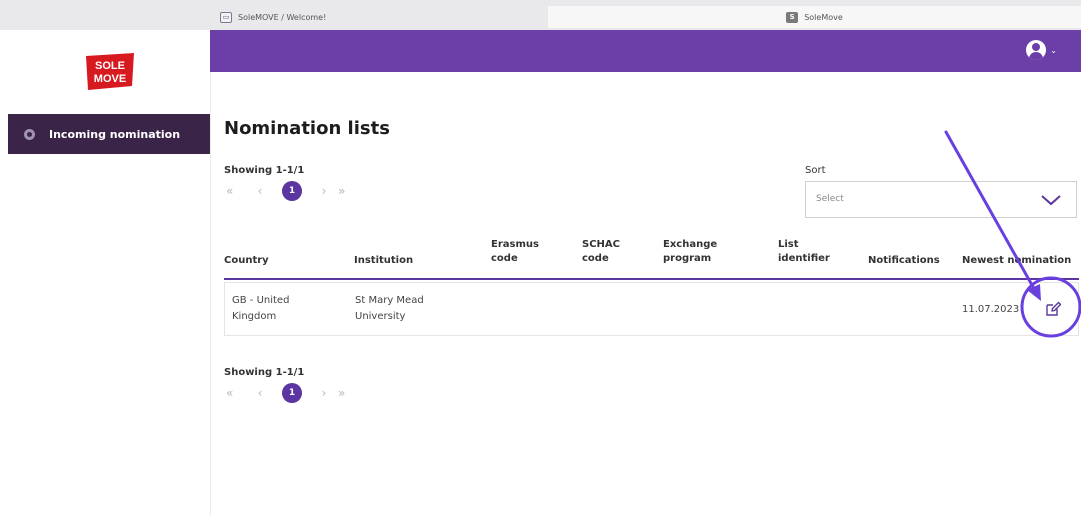  I want to click on edit-icon, so click(1053, 309).